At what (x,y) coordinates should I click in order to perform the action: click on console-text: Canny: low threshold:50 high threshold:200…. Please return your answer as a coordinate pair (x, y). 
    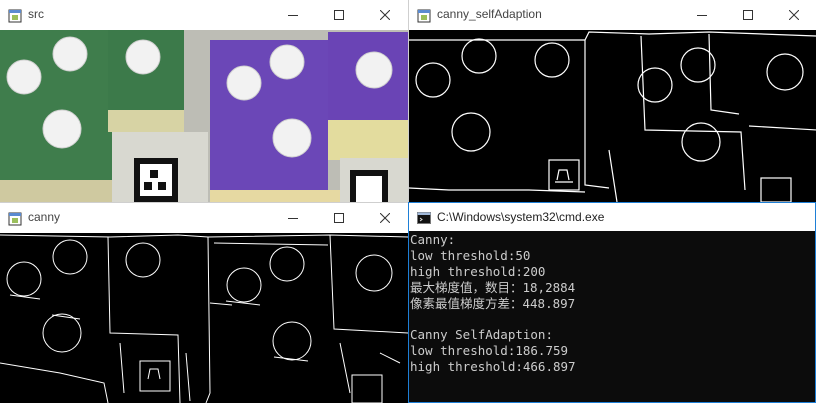
    Looking at the image, I should click on (493, 303).